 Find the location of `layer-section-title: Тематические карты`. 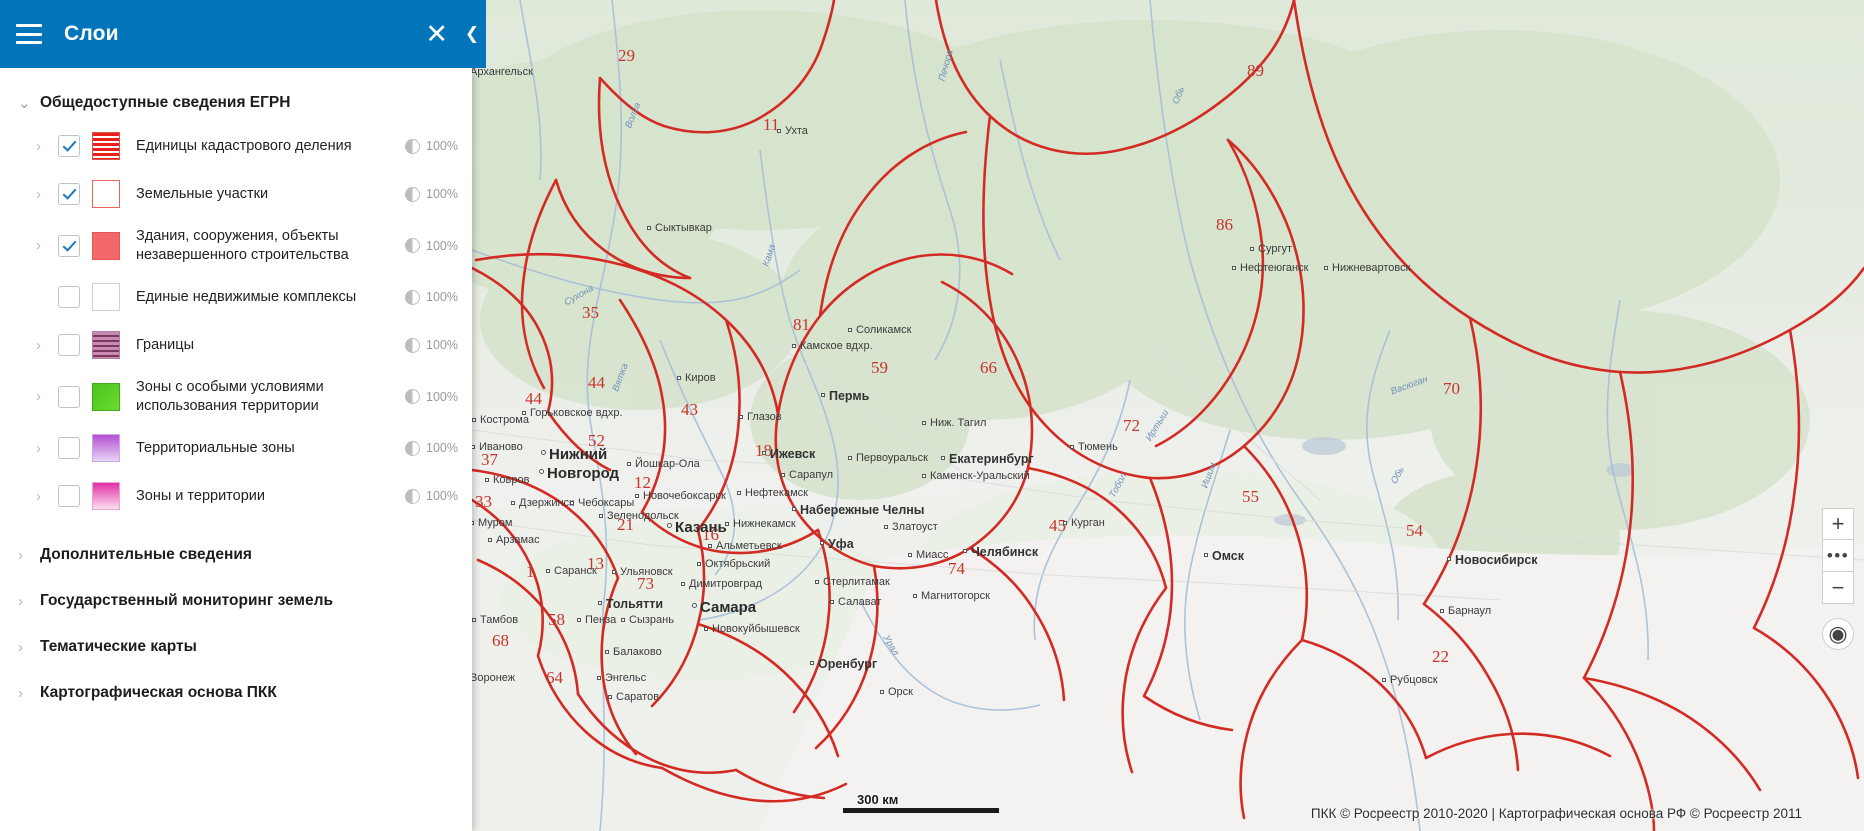

layer-section-title: Тематические карты is located at coordinates (118, 647).